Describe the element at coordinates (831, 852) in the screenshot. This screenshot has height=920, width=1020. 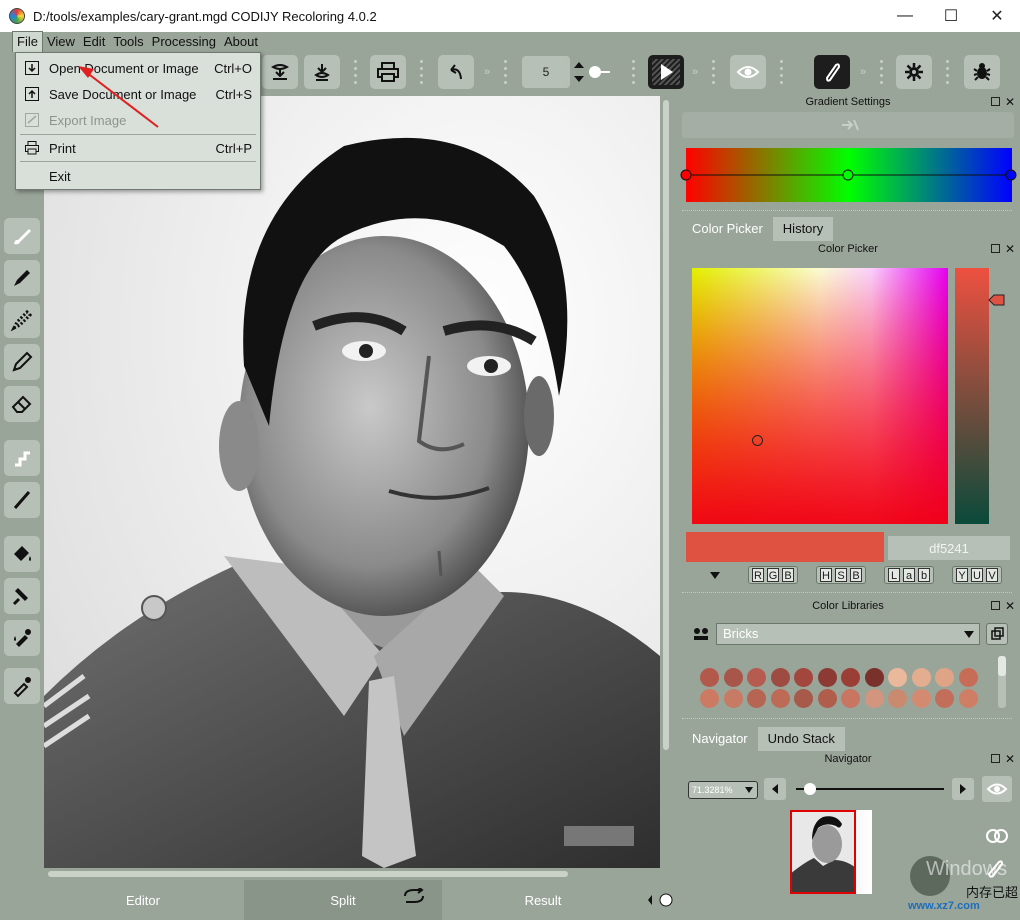
I see `navigator-thumbnail` at that location.